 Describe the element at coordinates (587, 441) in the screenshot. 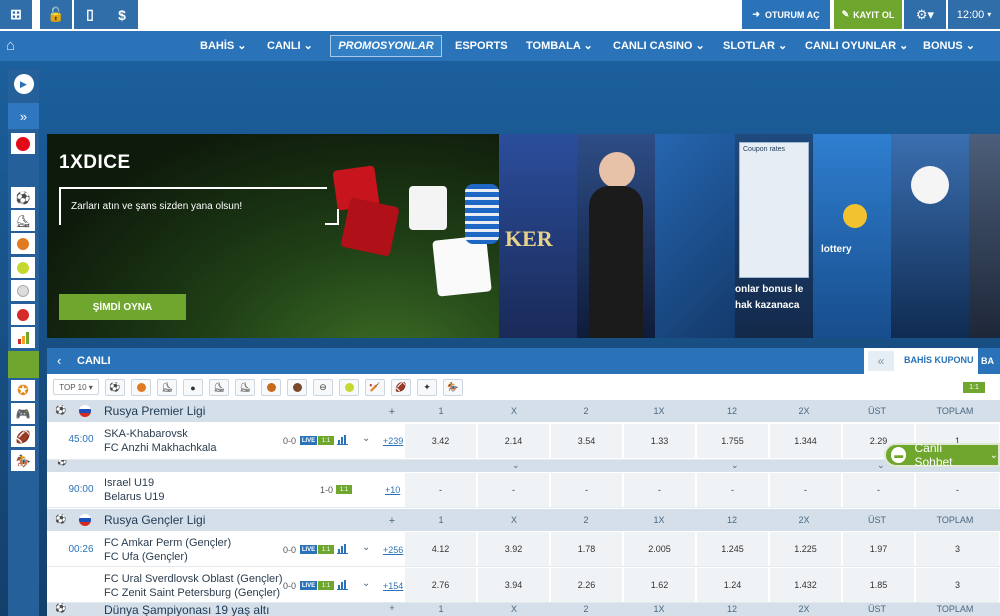

I see `odd-2: 3.54` at that location.